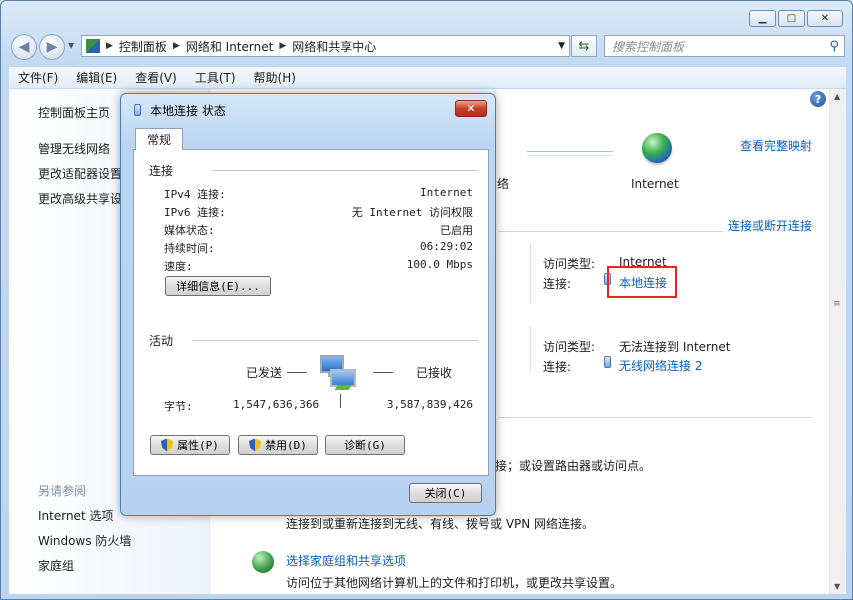  I want to click on homegroup-sharing-link: 选择家庭组和共享选项, so click(346, 560).